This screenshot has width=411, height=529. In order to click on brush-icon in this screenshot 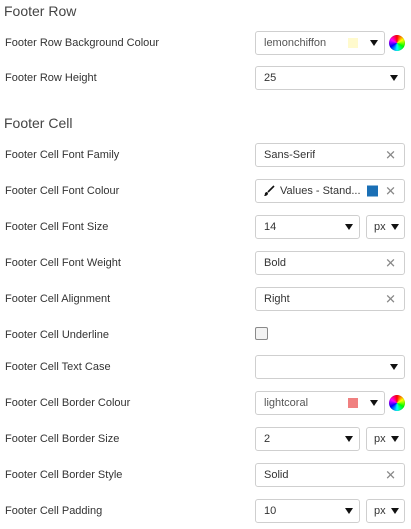, I will do `click(269, 190)`.